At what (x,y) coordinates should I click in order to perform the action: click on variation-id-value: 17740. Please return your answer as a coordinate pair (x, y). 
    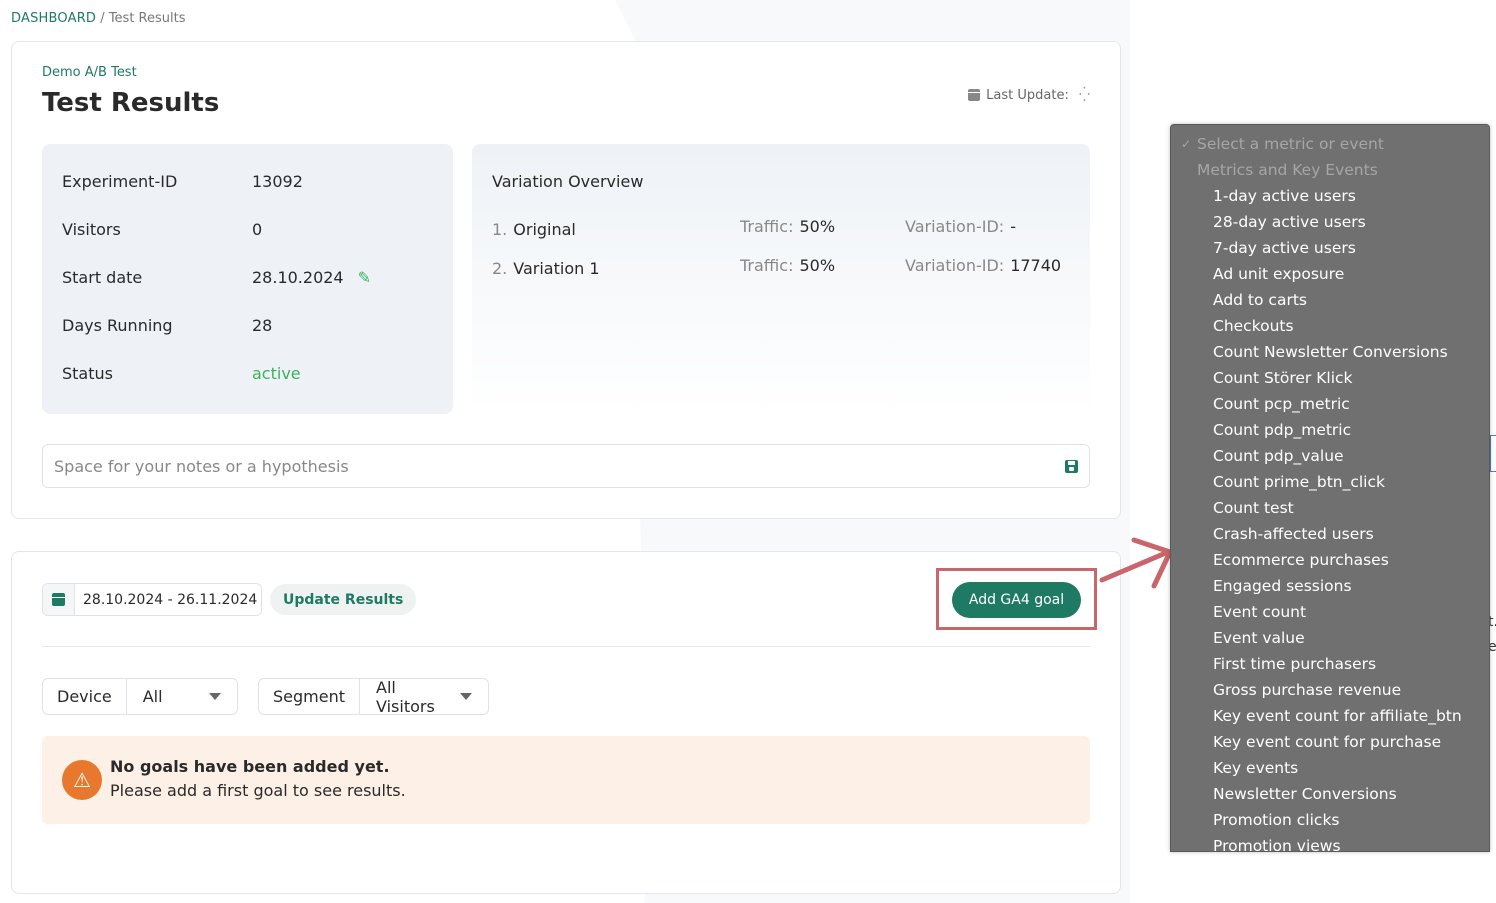
    Looking at the image, I should click on (1036, 265).